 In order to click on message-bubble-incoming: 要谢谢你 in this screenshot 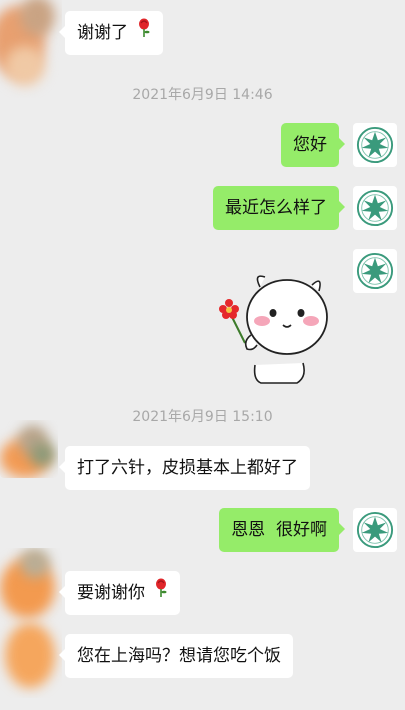, I will do `click(119, 593)`.